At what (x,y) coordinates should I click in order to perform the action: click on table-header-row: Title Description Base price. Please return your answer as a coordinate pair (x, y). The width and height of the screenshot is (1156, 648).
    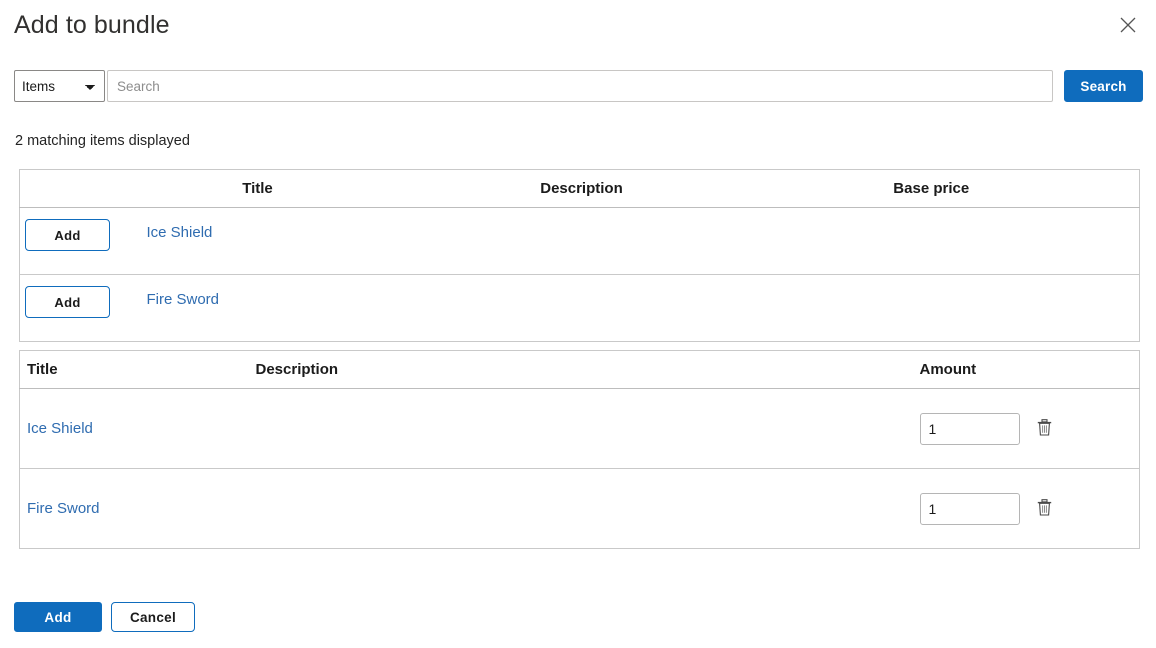
    Looking at the image, I should click on (579, 188).